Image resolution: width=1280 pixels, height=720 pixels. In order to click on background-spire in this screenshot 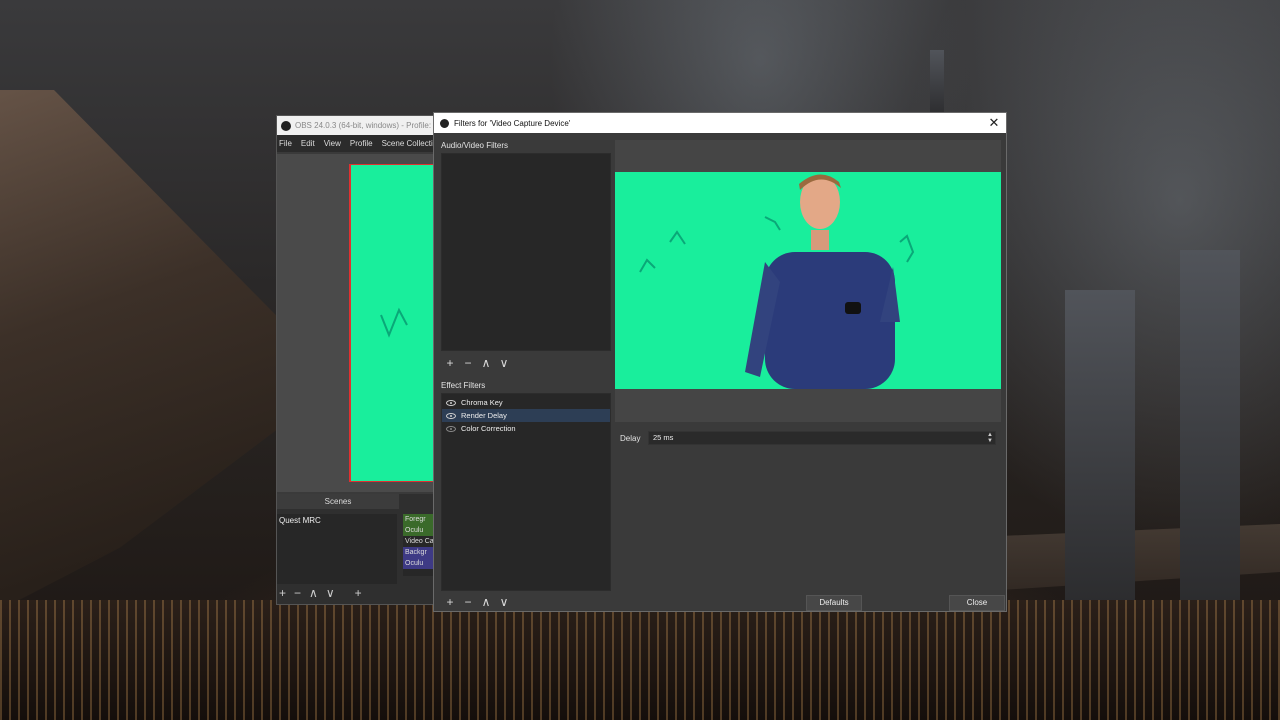, I will do `click(937, 85)`.